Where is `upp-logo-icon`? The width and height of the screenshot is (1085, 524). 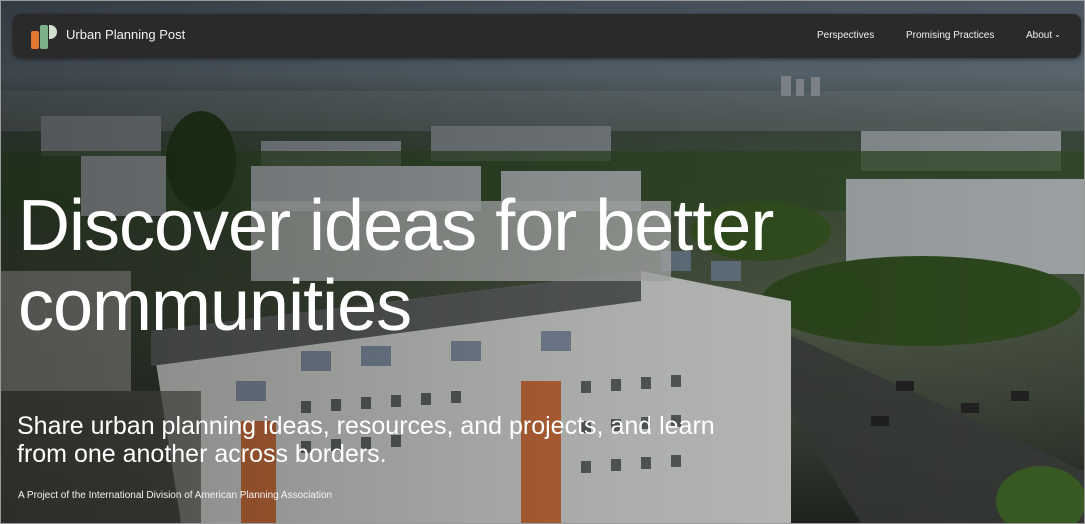 upp-logo-icon is located at coordinates (44, 36).